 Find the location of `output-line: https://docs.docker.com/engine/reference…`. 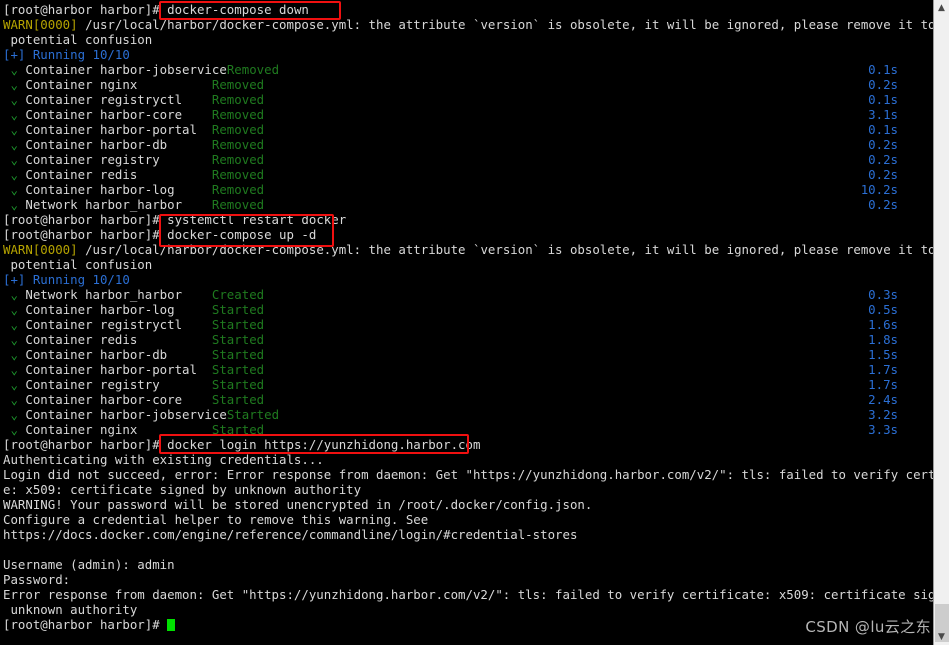

output-line: https://docs.docker.com/engine/reference… is located at coordinates (468, 534).